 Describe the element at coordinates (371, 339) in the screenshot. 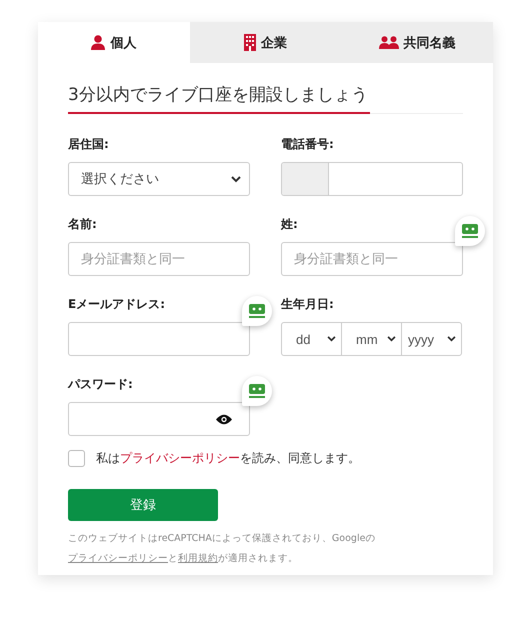

I see `date-select: mm` at that location.